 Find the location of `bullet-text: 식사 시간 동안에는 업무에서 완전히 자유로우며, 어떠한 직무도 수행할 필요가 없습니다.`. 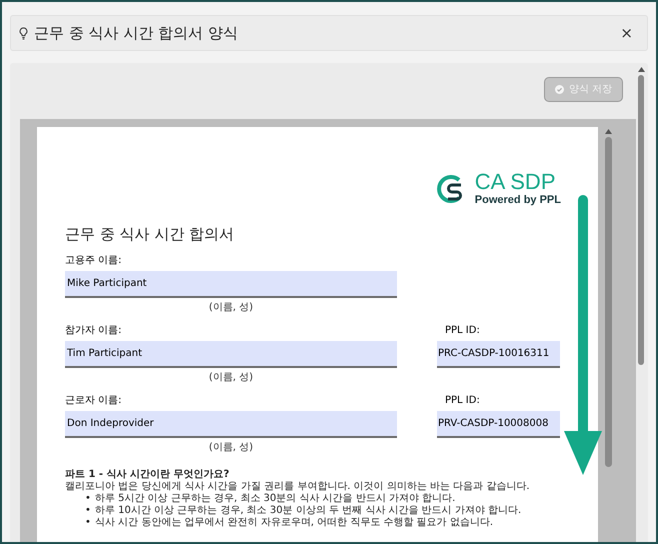

bullet-text: 식사 시간 동안에는 업무에서 완전히 자유로우며, 어떠한 직무도 수행할 필요가 없습니다. is located at coordinates (294, 523).